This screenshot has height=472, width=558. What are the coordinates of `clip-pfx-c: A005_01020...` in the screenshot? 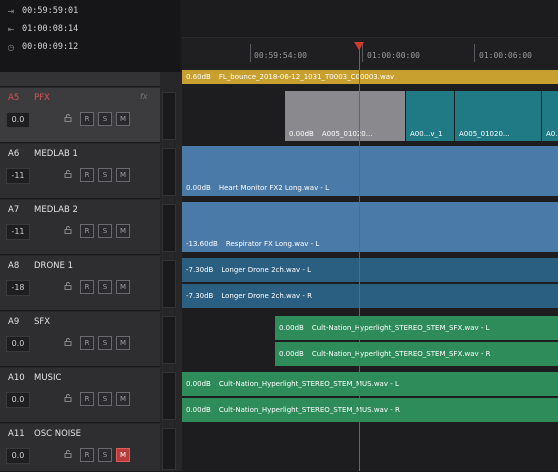 It's located at (498, 116).